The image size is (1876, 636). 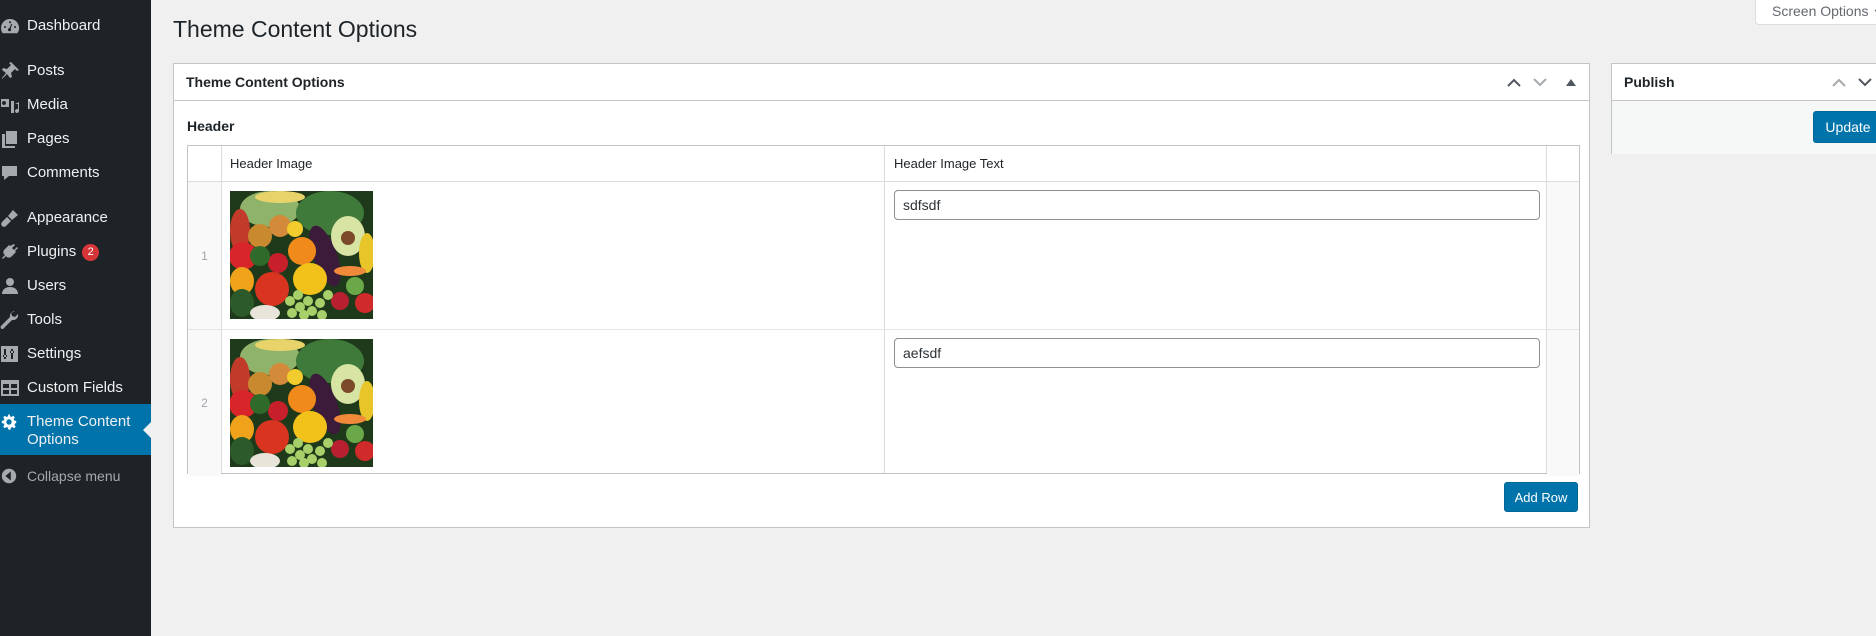 What do you see at coordinates (75, 286) in the screenshot?
I see `sidebar-item-users: Users` at bounding box center [75, 286].